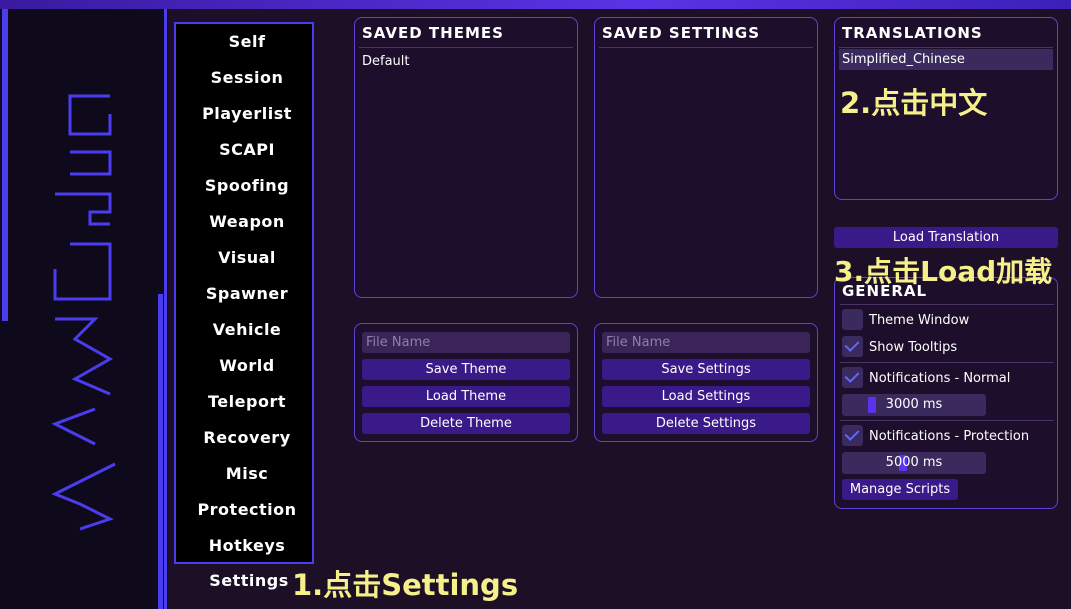 The width and height of the screenshot is (1071, 609). I want to click on theme-window-label: Theme Window, so click(919, 320).